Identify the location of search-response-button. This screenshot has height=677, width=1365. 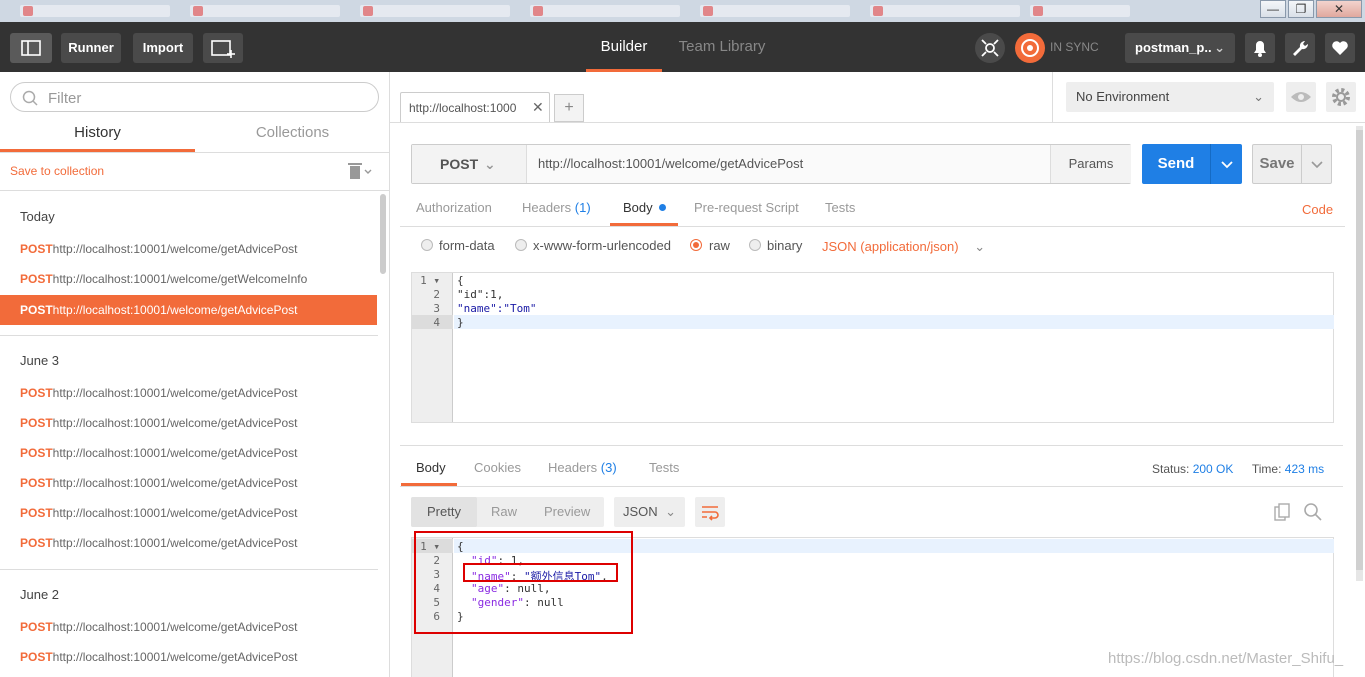
(1313, 513).